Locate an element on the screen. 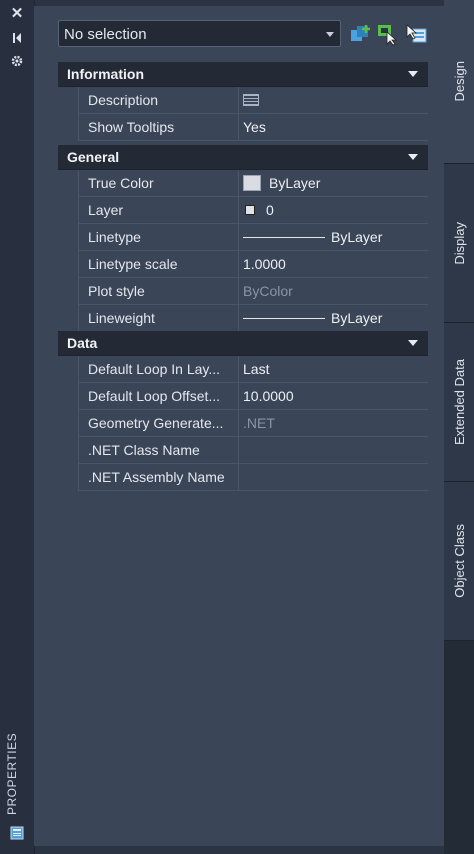 This screenshot has width=474, height=854. property-name: Plot style is located at coordinates (159, 291).